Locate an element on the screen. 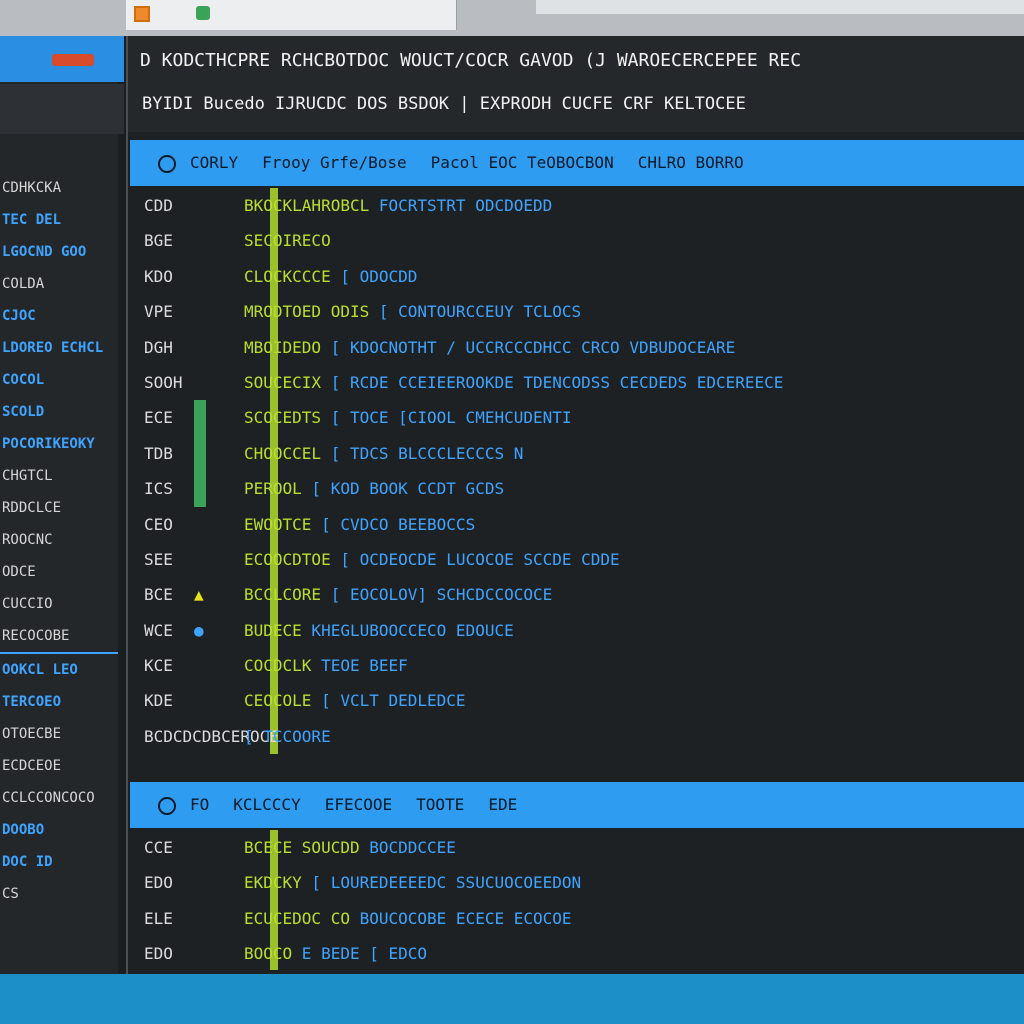  pane-tab: EDE is located at coordinates (502, 804).